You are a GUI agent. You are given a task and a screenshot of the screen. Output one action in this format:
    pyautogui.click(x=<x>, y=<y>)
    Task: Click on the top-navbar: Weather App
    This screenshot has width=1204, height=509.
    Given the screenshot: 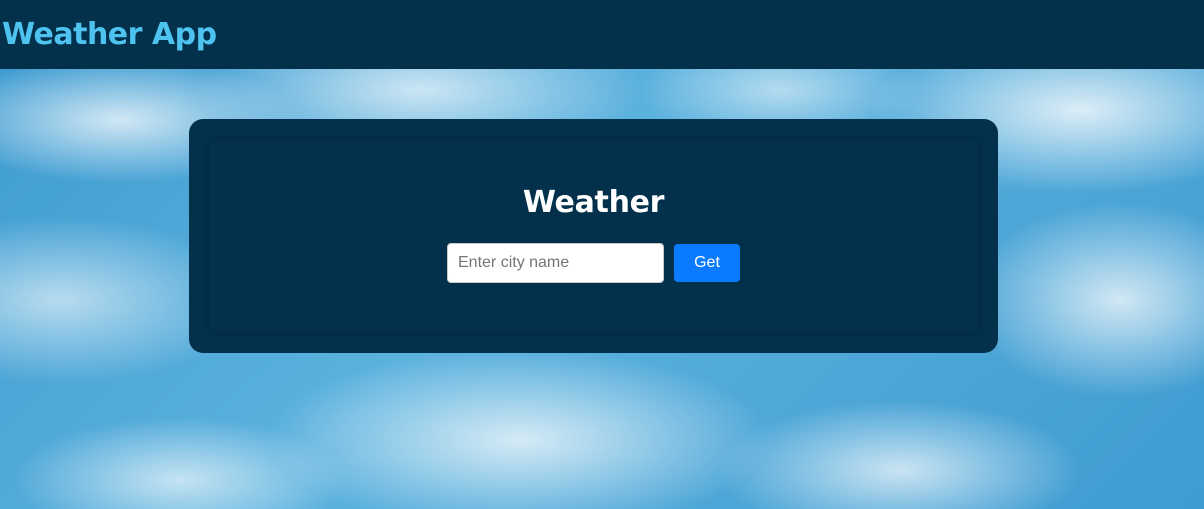 What is the action you would take?
    pyautogui.click(x=602, y=34)
    